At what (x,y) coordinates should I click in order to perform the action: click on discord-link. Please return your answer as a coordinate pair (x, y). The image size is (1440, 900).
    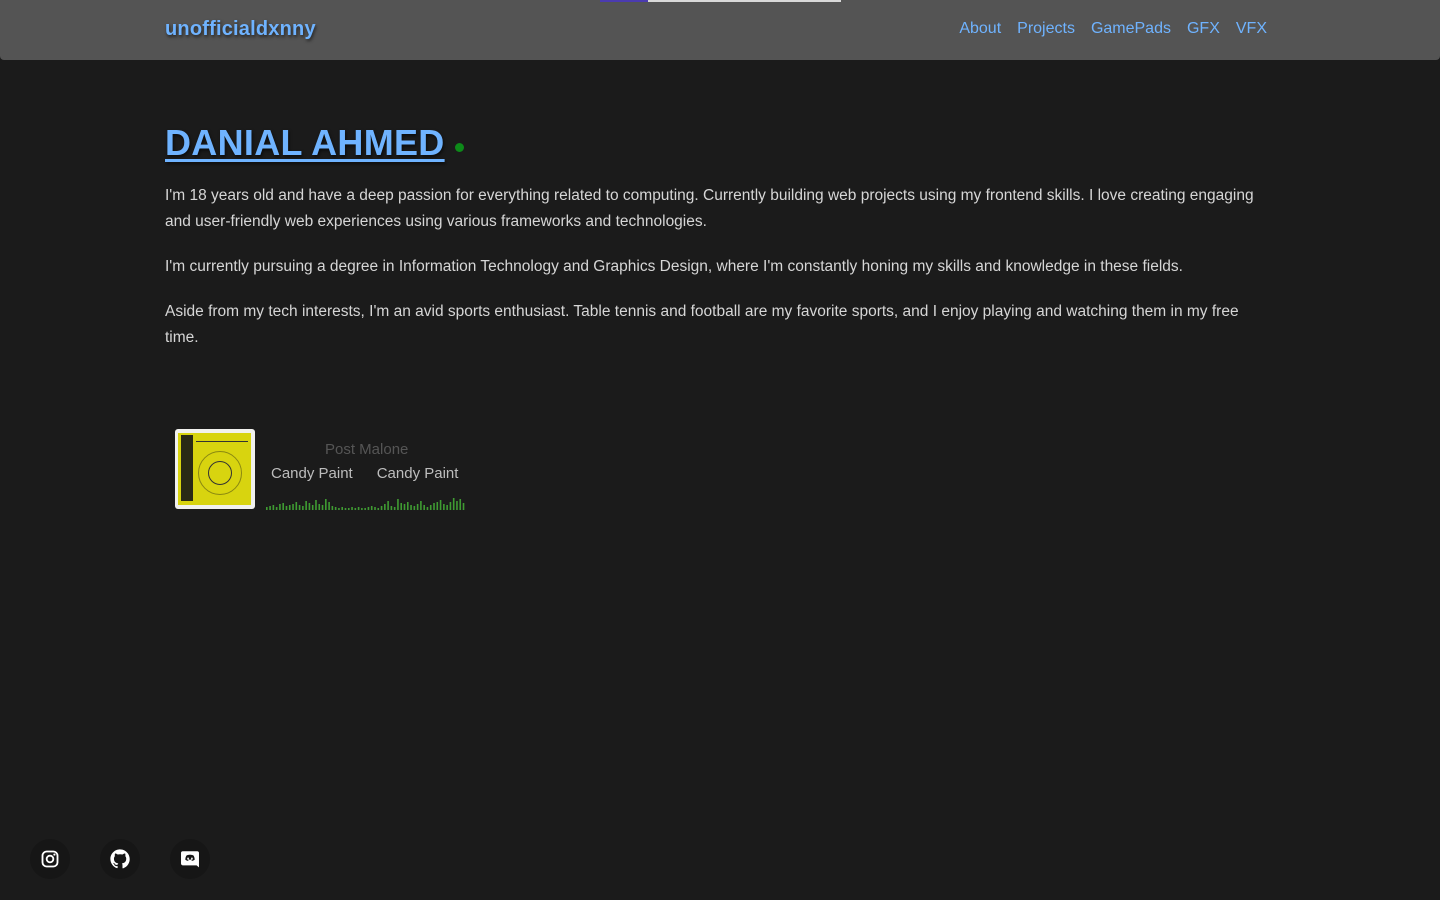
    Looking at the image, I should click on (190, 859).